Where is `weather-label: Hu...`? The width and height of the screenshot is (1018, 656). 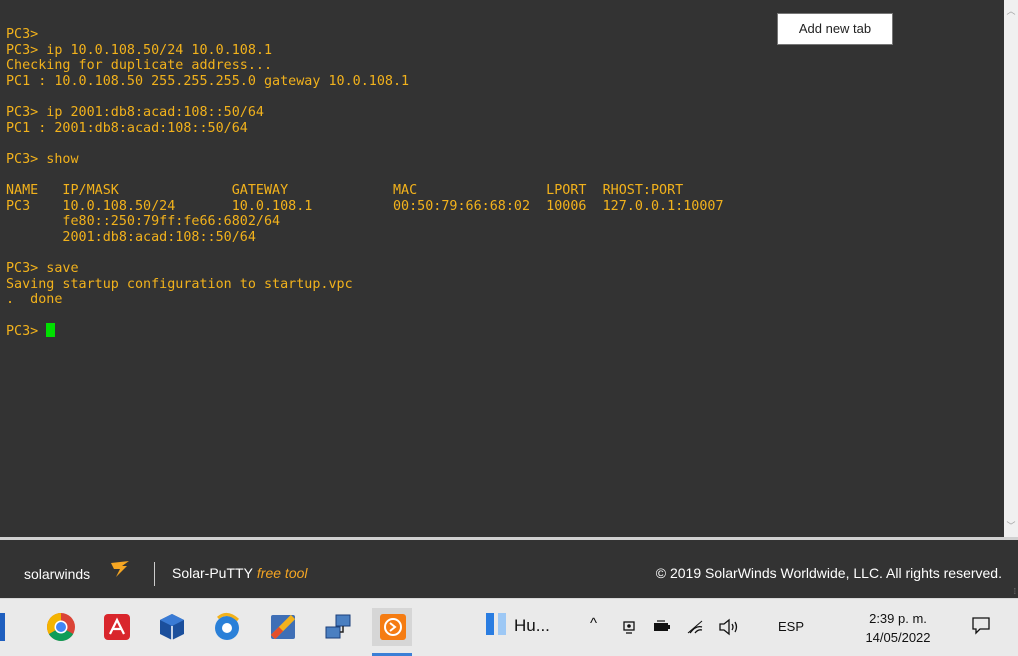 weather-label: Hu... is located at coordinates (532, 625).